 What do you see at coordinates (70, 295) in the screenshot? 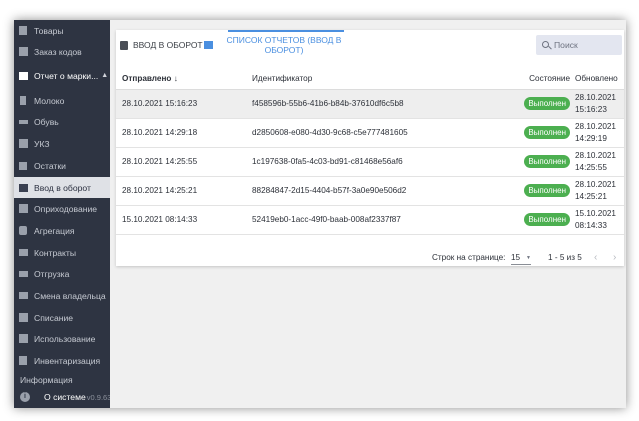
I see `sidebar-item-label: Смена владельца` at bounding box center [70, 295].